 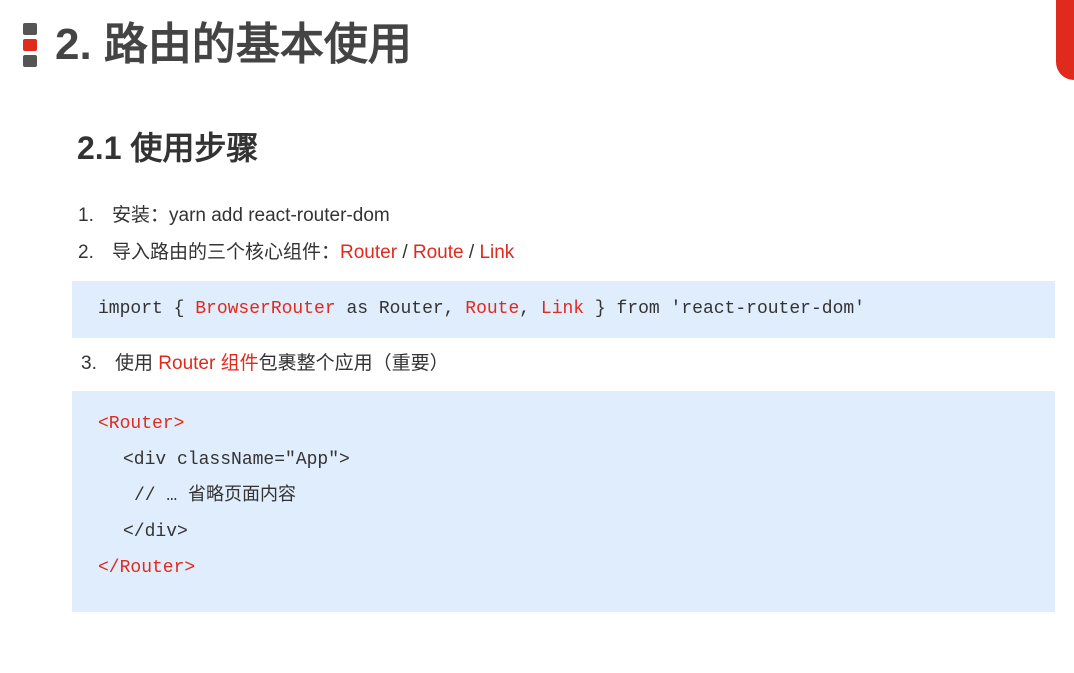 What do you see at coordinates (147, 309) in the screenshot?
I see `code-token: import {` at bounding box center [147, 309].